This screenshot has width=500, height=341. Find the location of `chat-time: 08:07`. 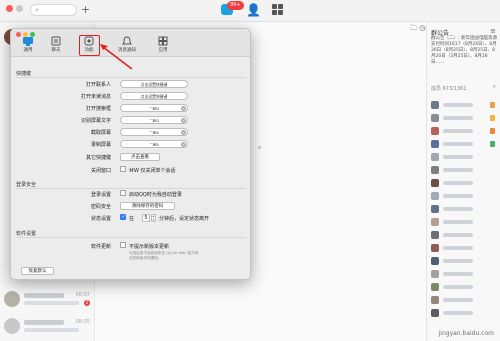

chat-time: 08:07 is located at coordinates (82, 295).